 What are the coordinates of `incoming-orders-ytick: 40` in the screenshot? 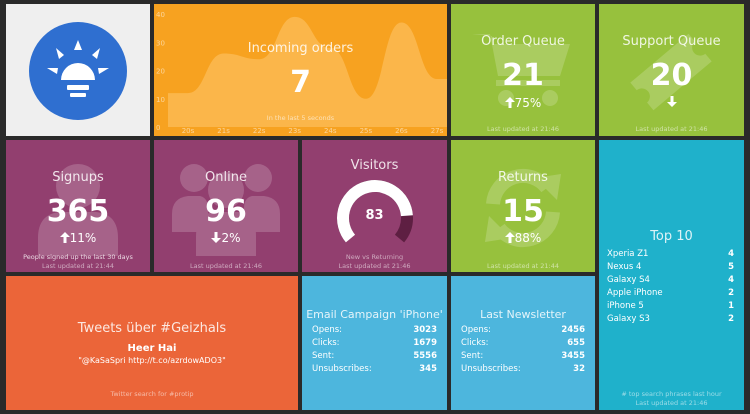 It's located at (160, 15).